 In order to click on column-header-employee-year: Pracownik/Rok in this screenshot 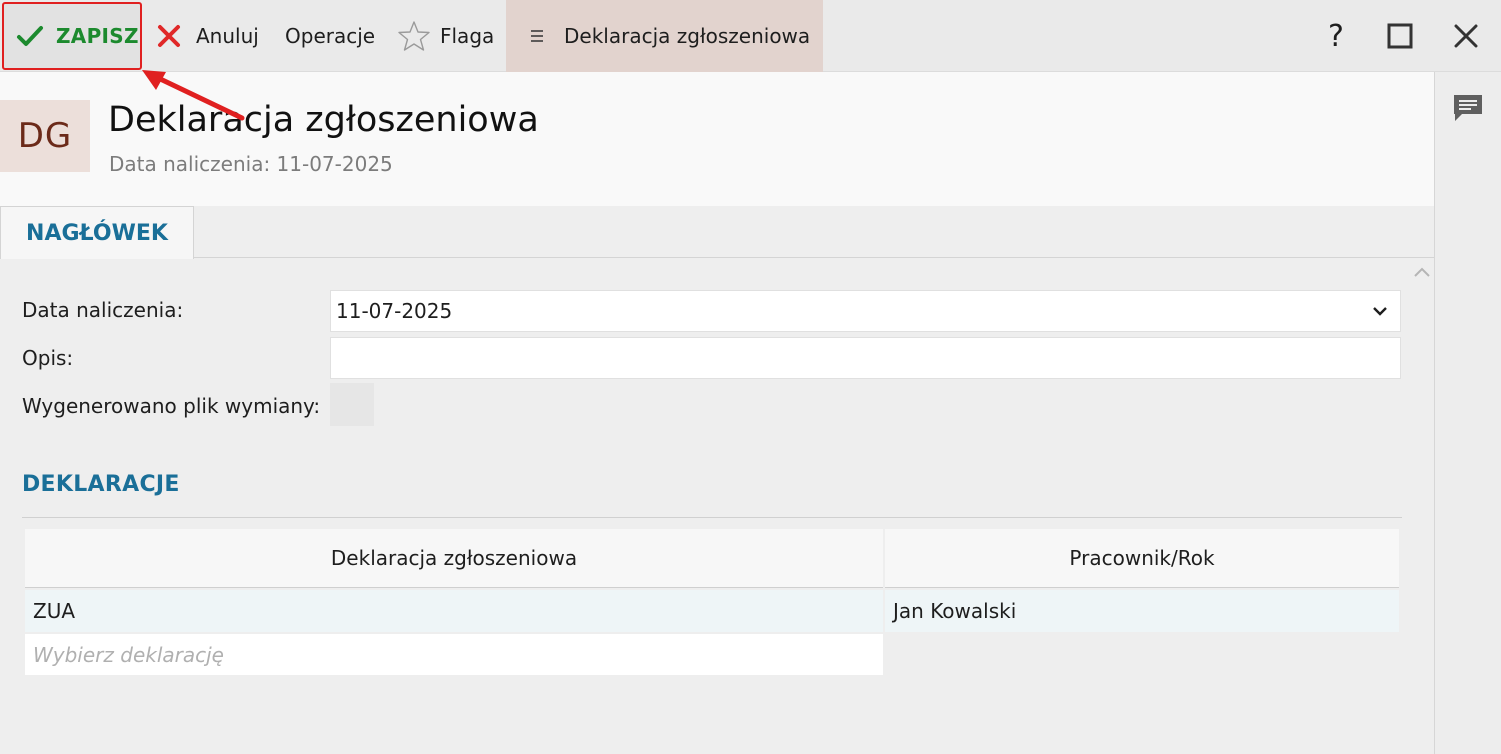, I will do `click(1142, 558)`.